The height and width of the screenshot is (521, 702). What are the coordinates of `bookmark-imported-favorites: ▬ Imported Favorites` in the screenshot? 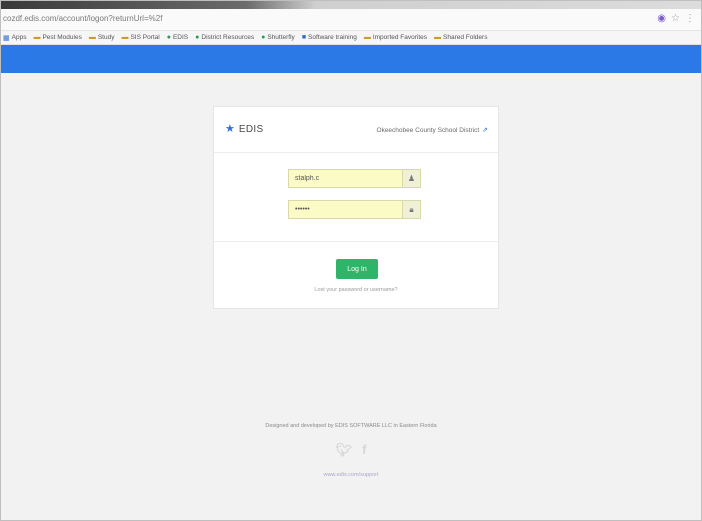 It's located at (395, 37).